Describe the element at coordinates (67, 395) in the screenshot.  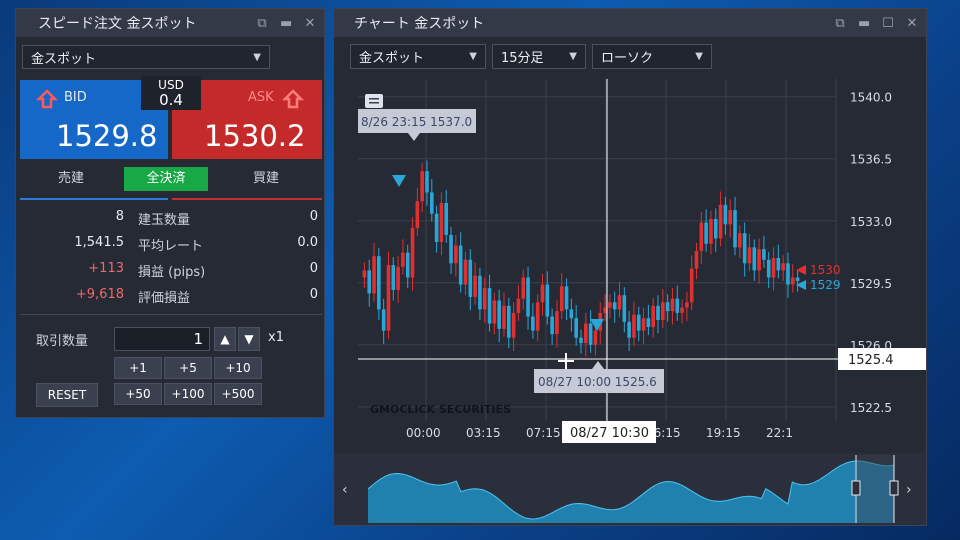
I see `reset-button: RESET` at that location.